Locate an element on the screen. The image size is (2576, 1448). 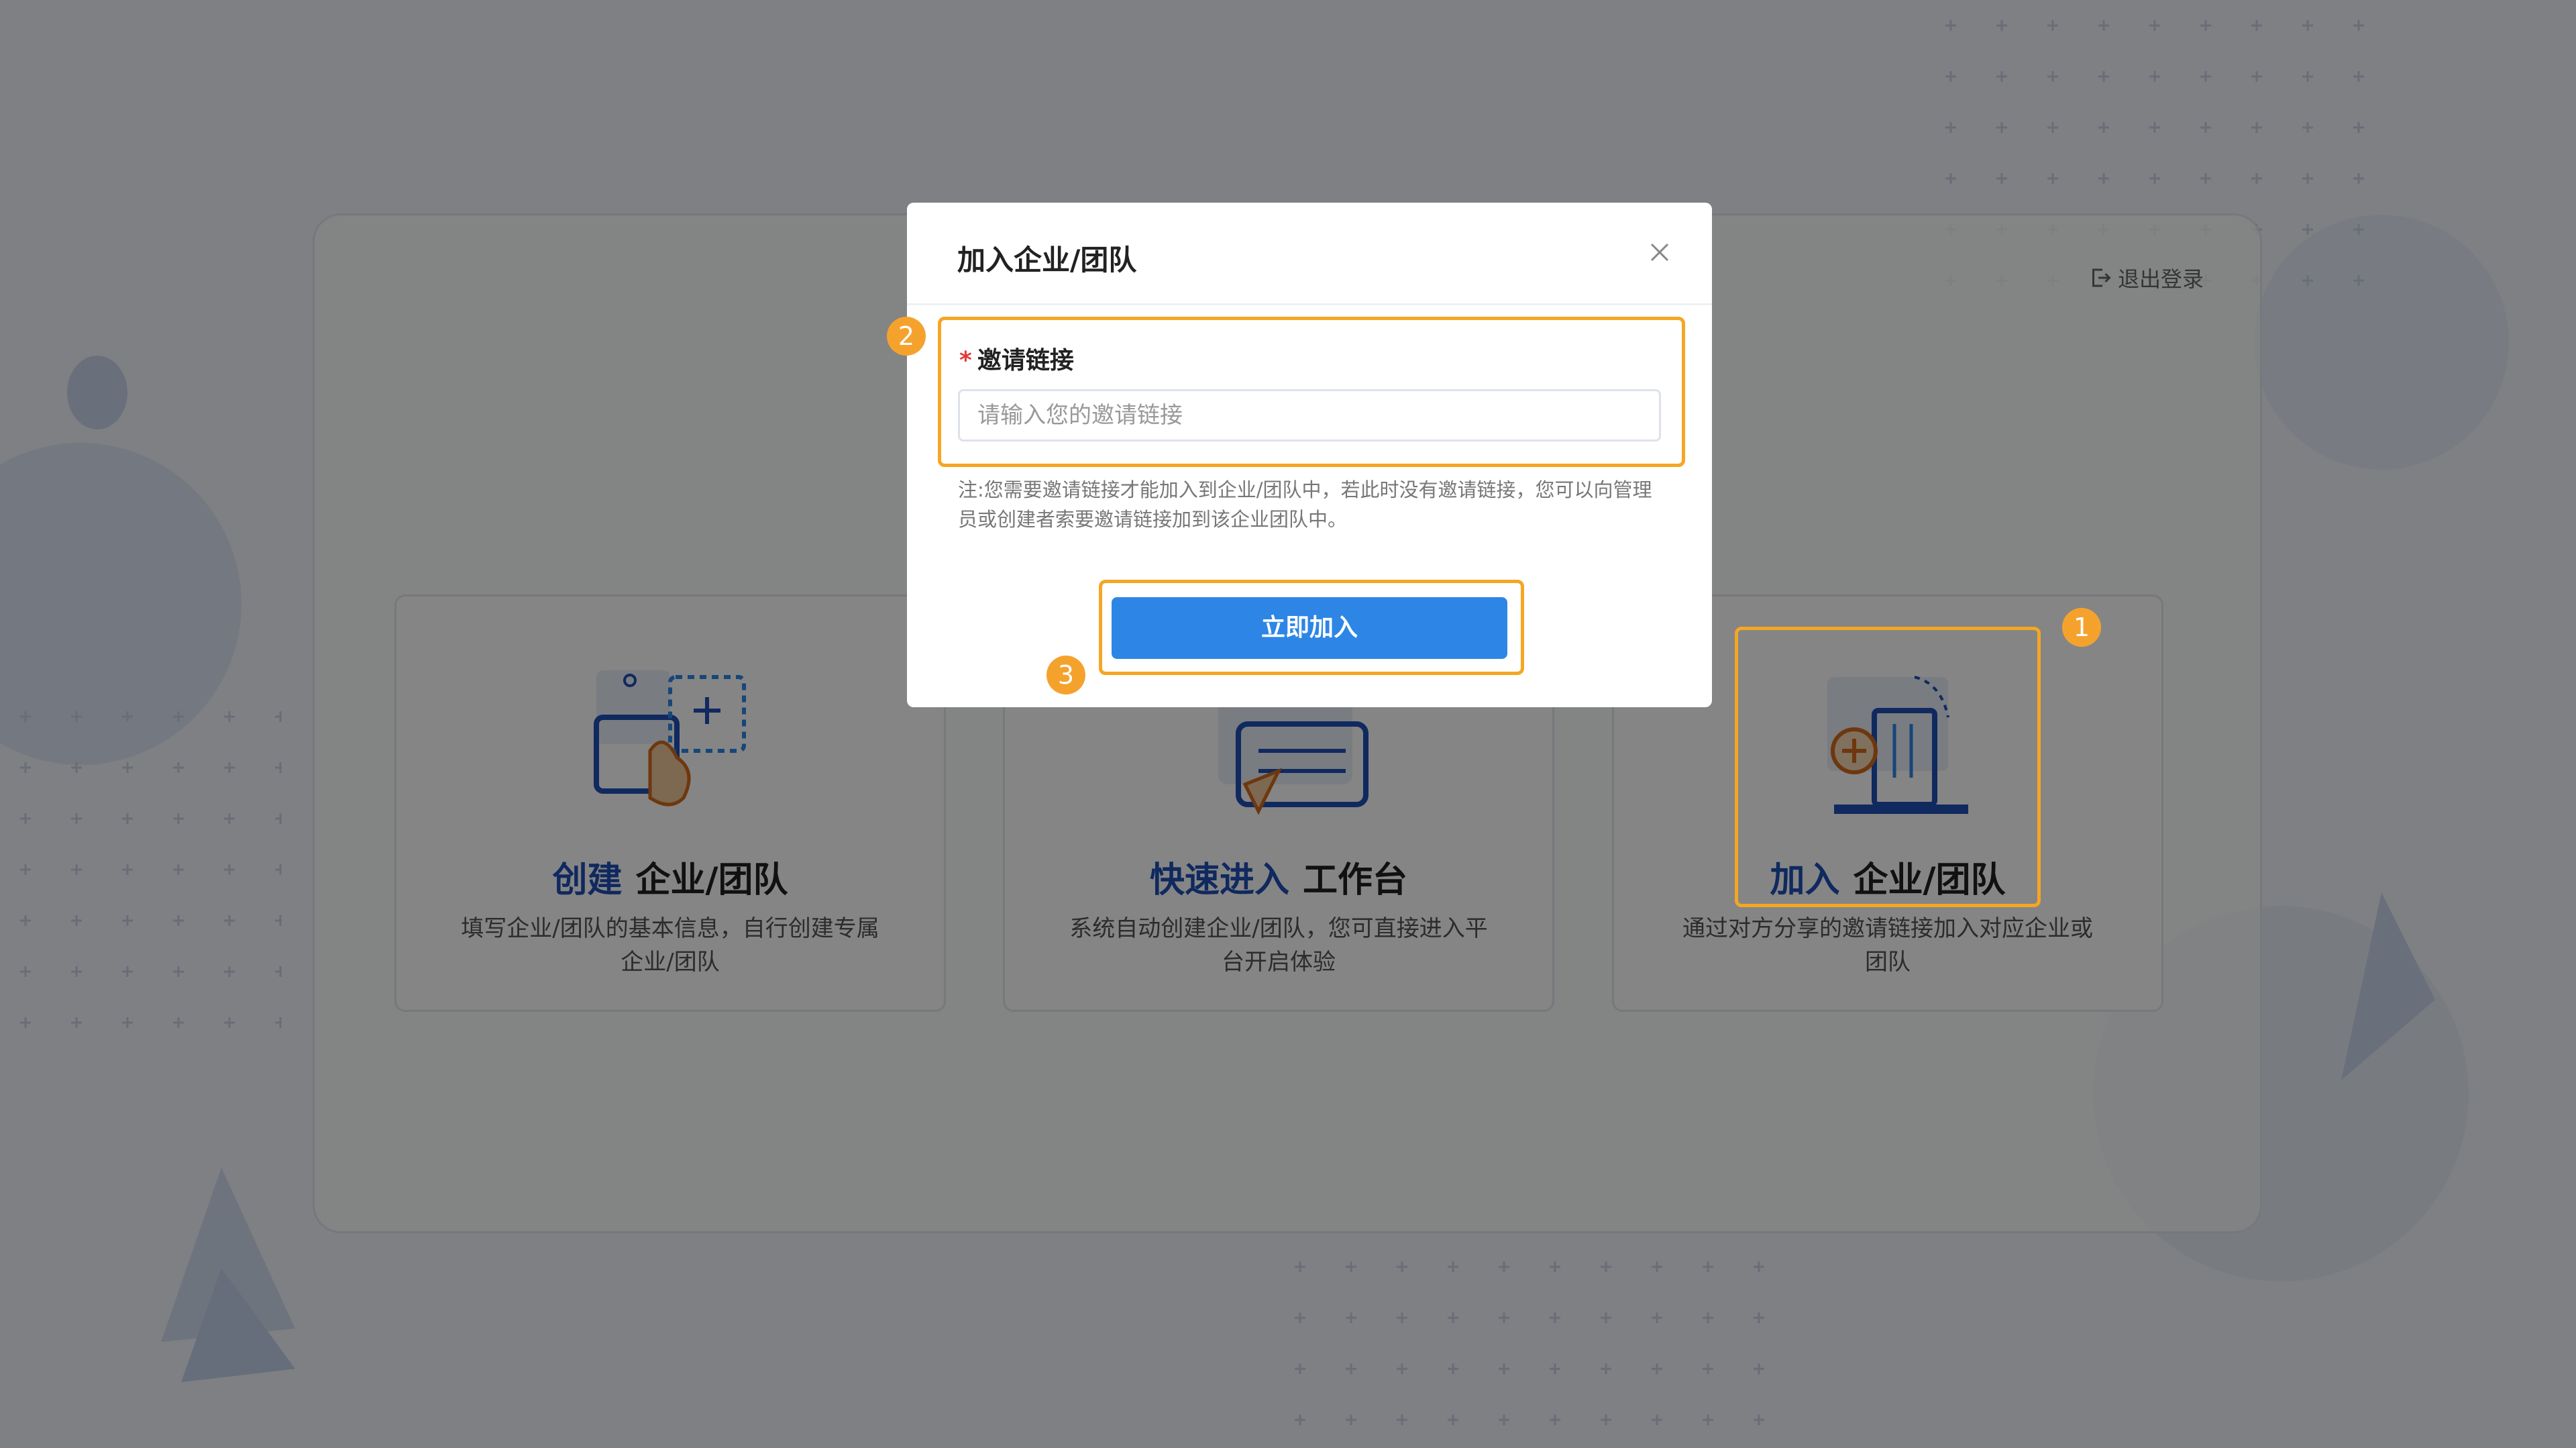
annotation-box-invite-field is located at coordinates (1311, 392).